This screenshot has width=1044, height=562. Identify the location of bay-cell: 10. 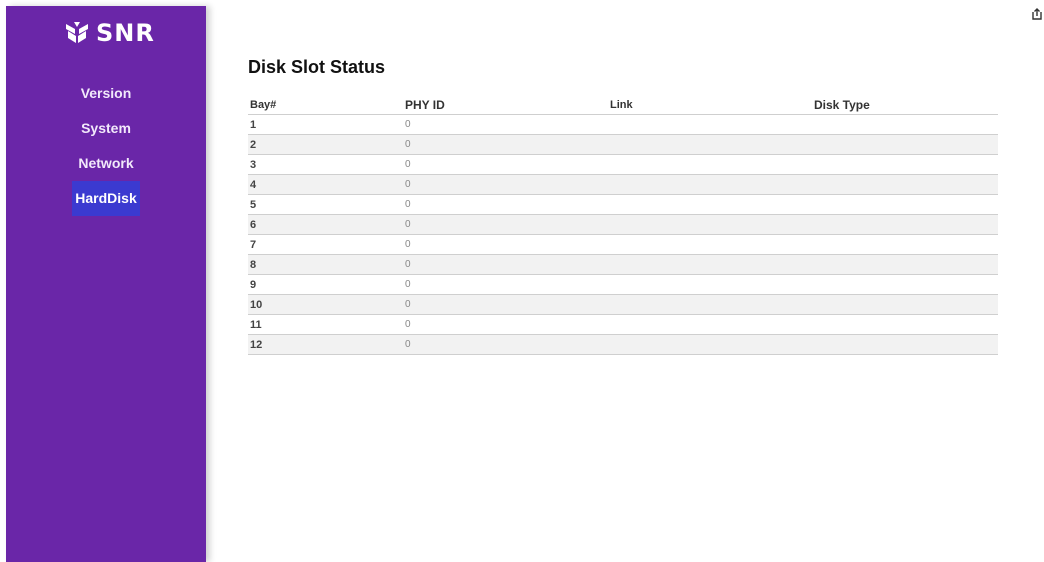
(325, 304).